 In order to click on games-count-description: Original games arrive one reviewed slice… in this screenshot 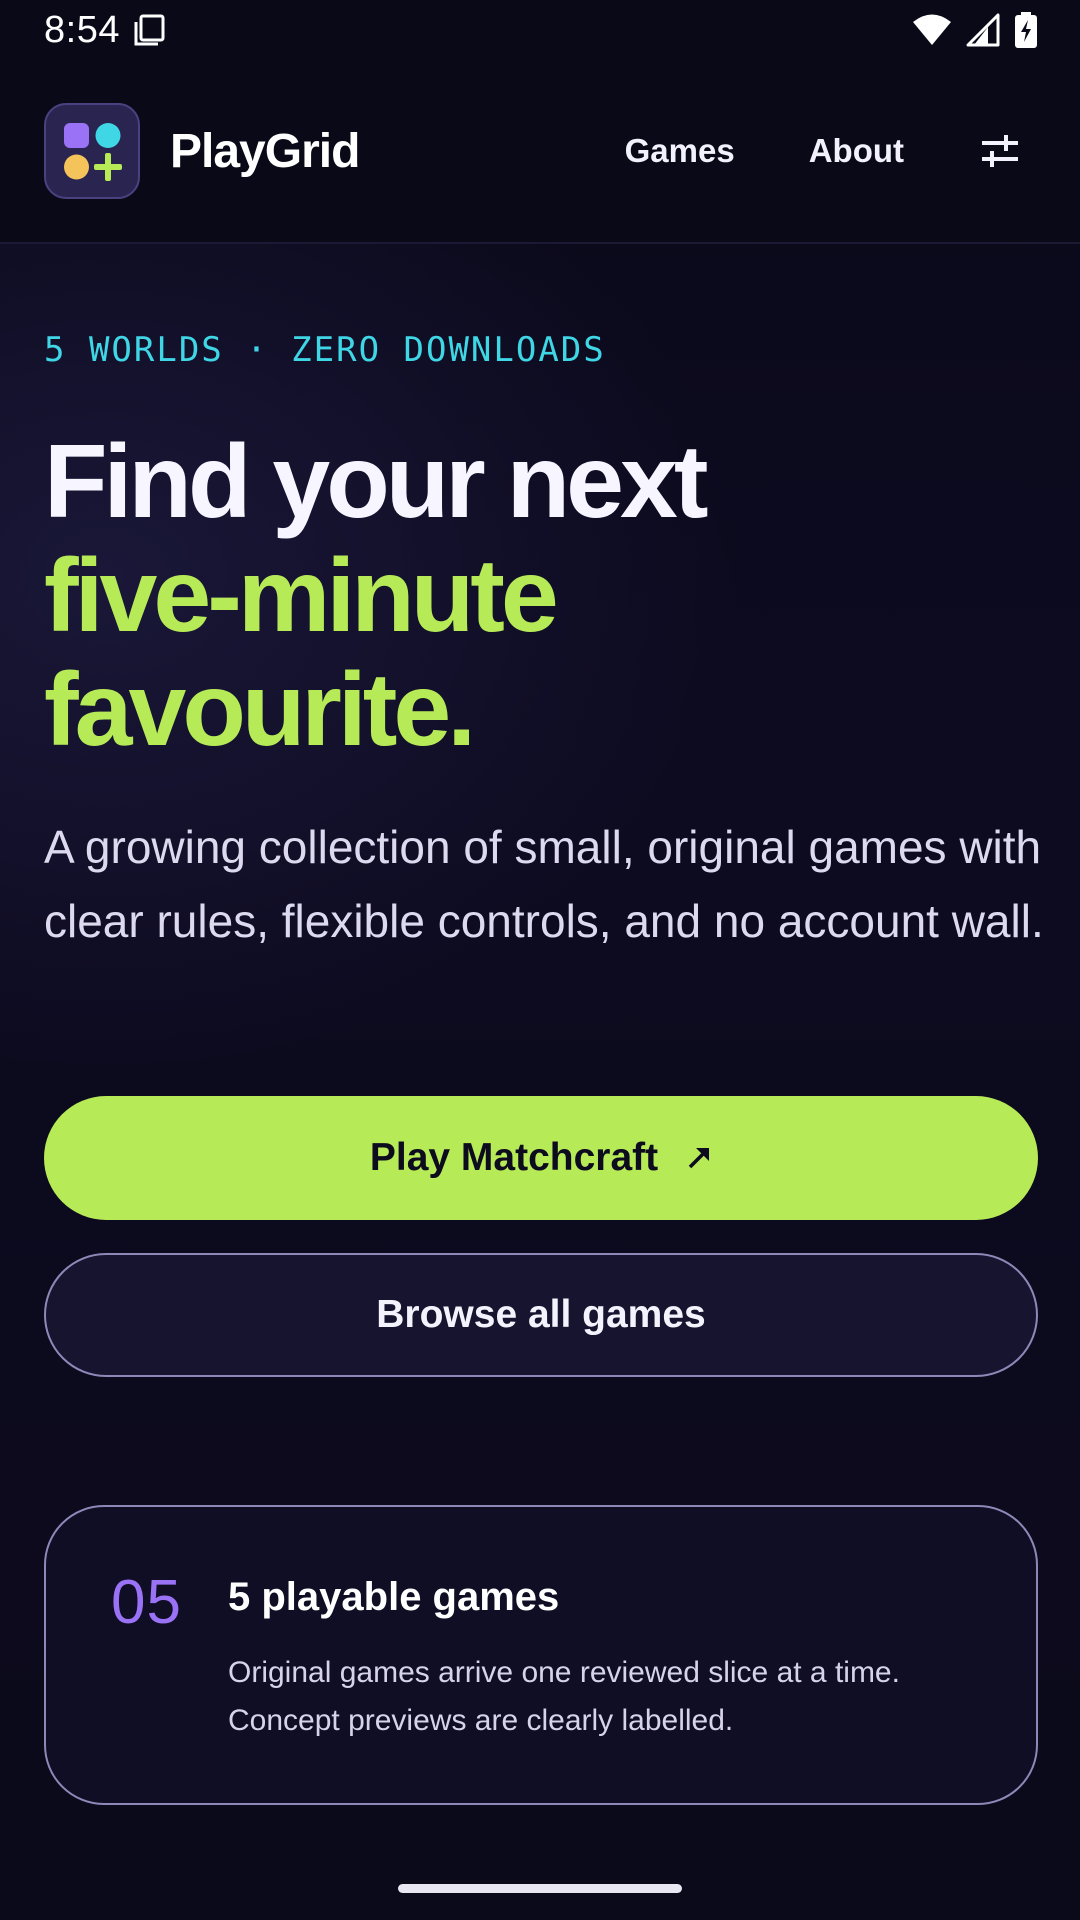, I will do `click(564, 1696)`.